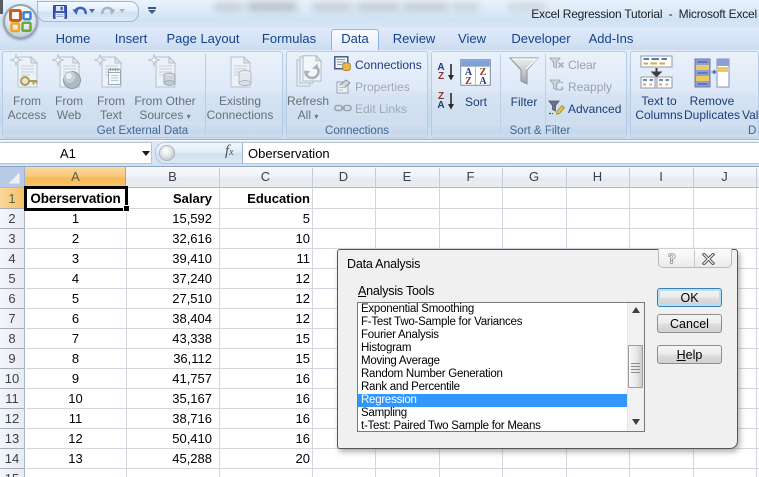 The image size is (759, 477). I want to click on svg-text: Z, so click(468, 81).